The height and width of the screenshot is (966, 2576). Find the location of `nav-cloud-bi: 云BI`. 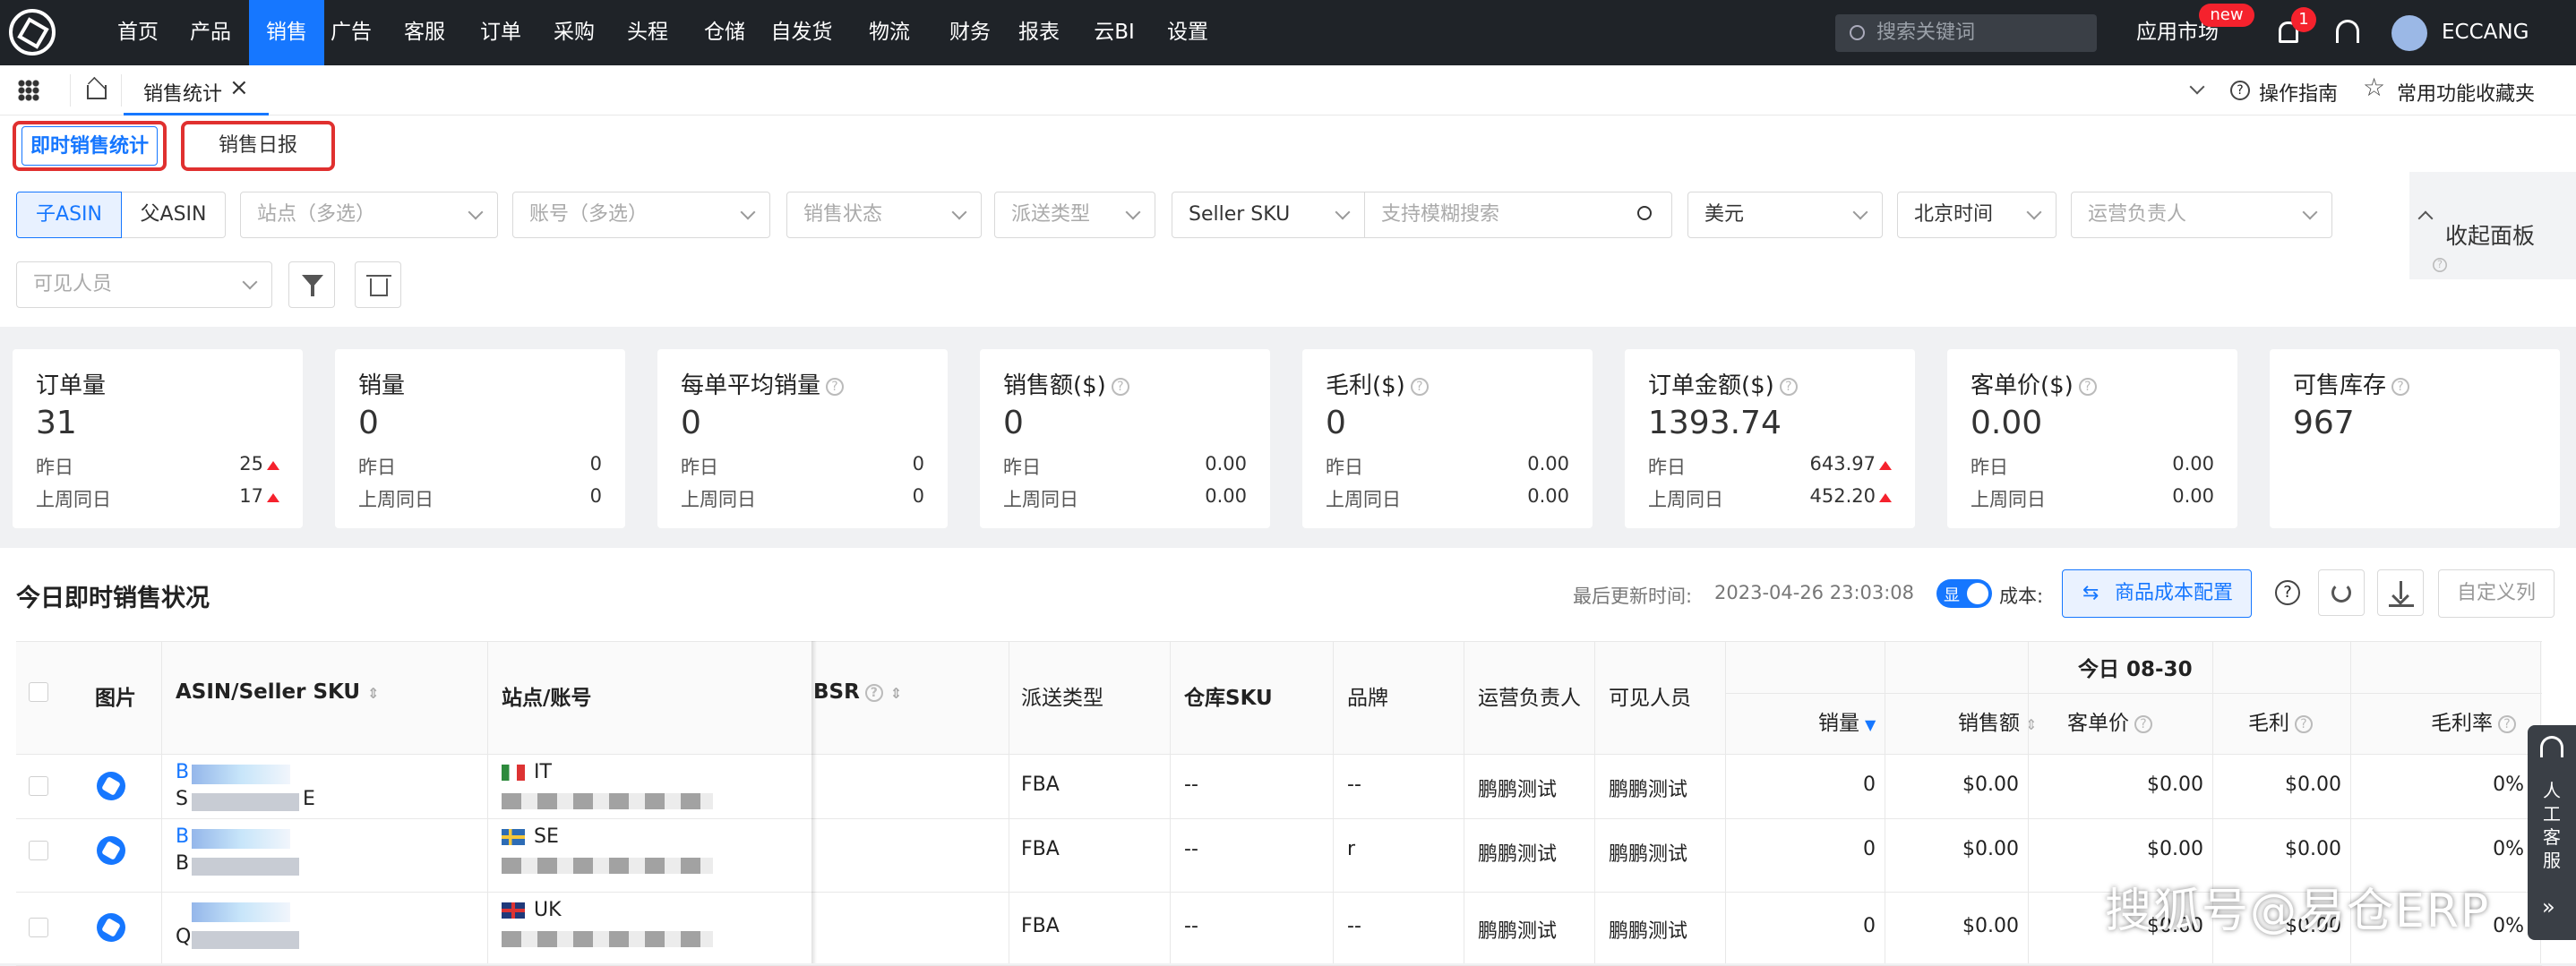

nav-cloud-bi: 云BI is located at coordinates (1114, 32).